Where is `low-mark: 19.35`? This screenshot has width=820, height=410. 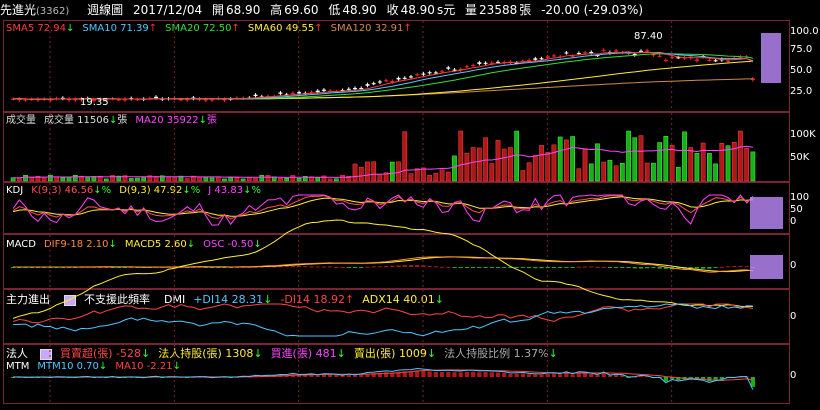
low-mark: 19.35 is located at coordinates (94, 102).